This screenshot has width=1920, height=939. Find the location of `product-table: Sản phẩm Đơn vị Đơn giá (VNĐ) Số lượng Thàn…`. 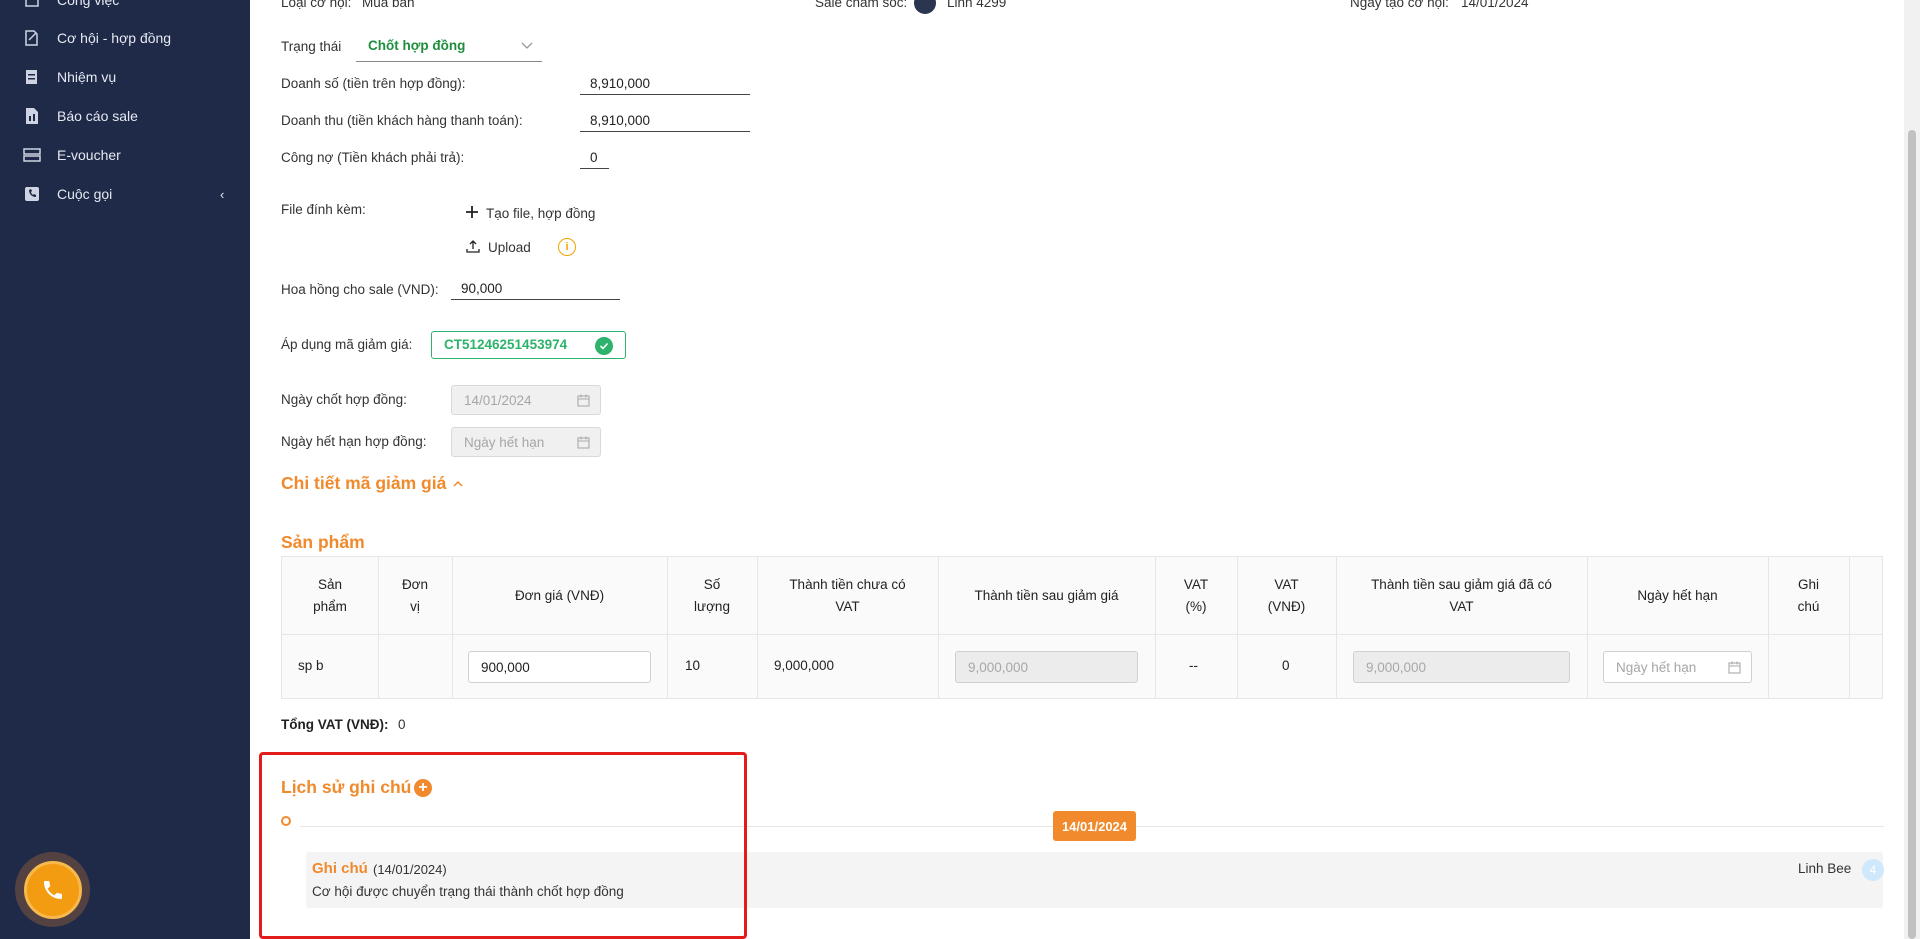

product-table: Sản phẩm Đơn vị Đơn giá (VNĐ) Số lượng Thàn… is located at coordinates (1082, 627).